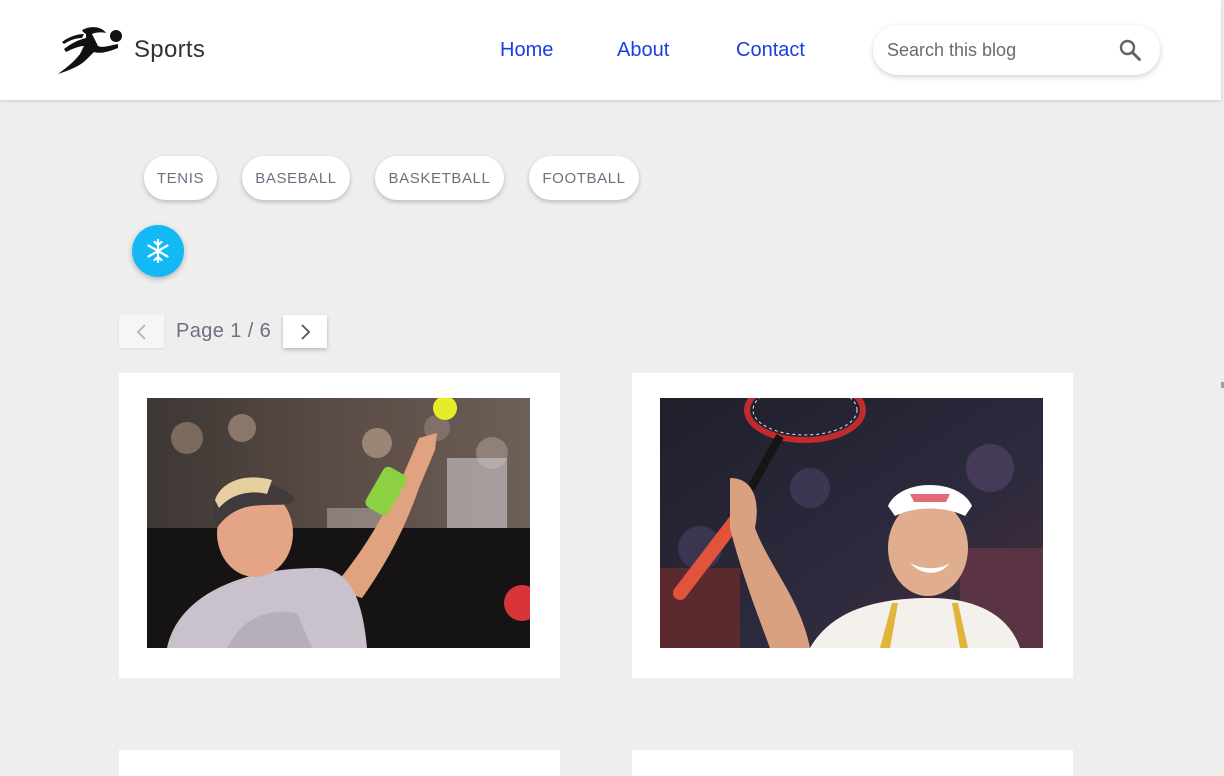 This screenshot has width=1224, height=776. I want to click on search-input, so click(999, 50).